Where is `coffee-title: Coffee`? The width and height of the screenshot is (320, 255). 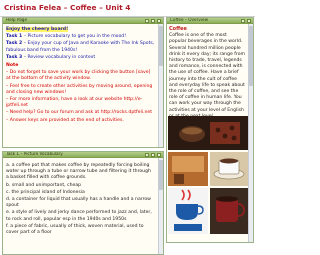 coffee-title: Coffee is located at coordinates (178, 29).